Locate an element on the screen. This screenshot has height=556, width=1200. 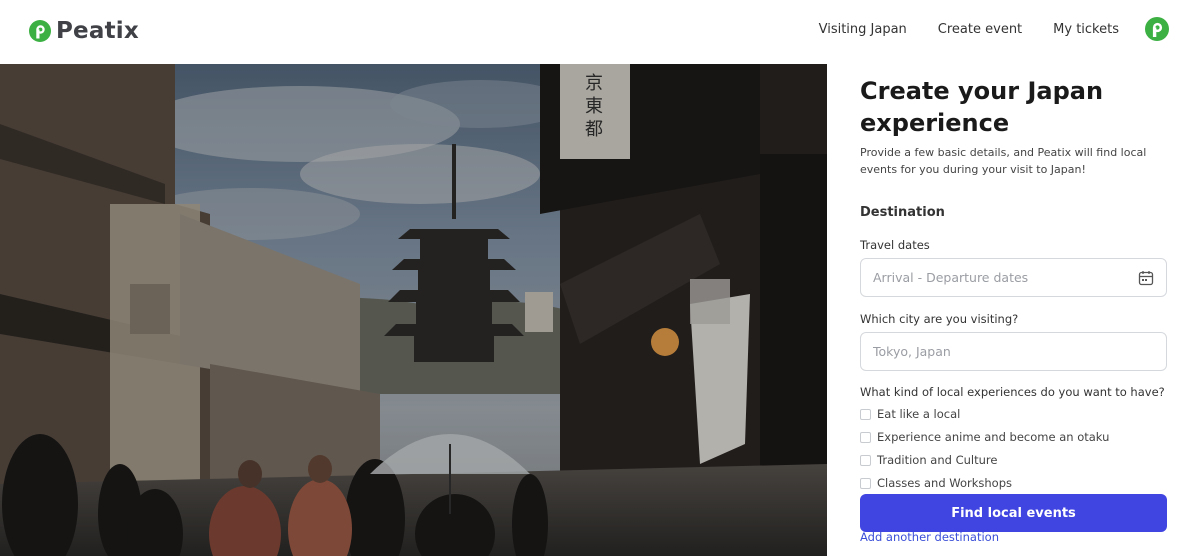
city-field is located at coordinates (1013, 351).